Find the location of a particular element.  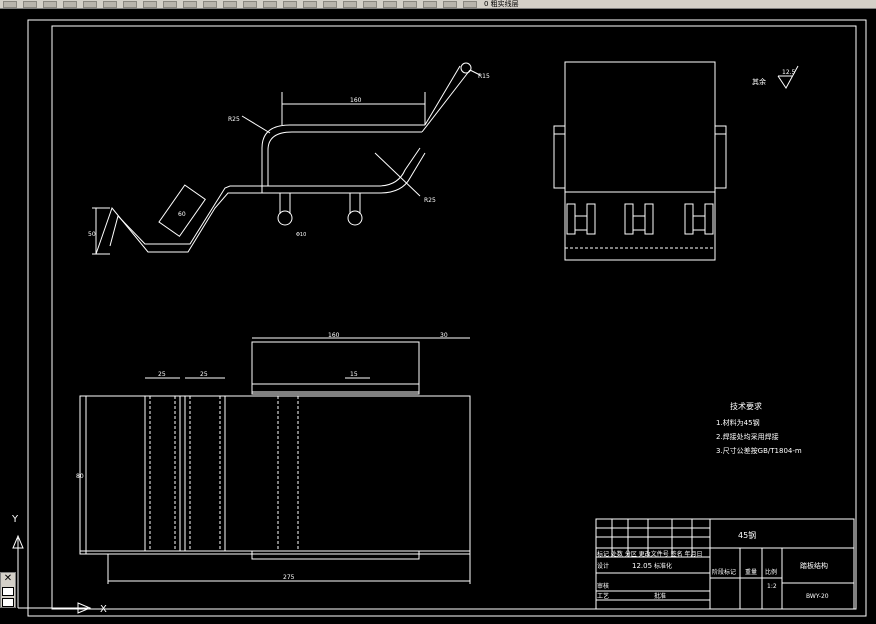

save-icon is located at coordinates (50, 4).